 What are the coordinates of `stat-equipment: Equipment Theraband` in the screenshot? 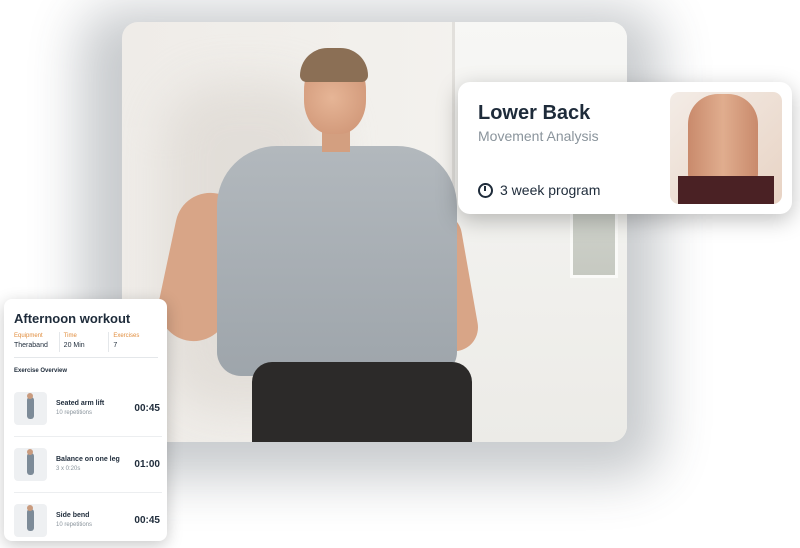 It's located at (36, 342).